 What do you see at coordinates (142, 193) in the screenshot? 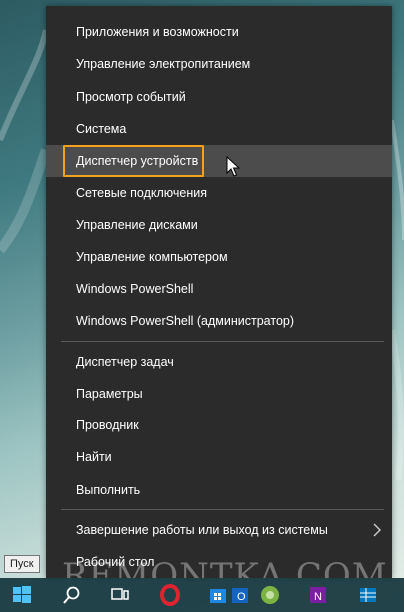
I see `menu-item-label: Сетевые подключения` at bounding box center [142, 193].